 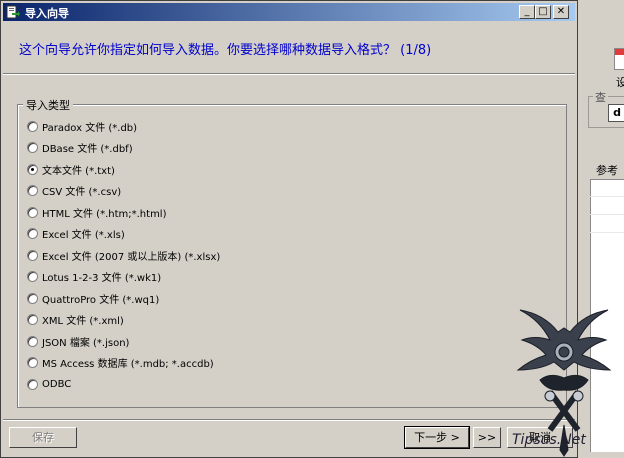 I want to click on import-type-option: Excel 文件 (2007 或以上版本) (*.xlsx), so click(x=124, y=255).